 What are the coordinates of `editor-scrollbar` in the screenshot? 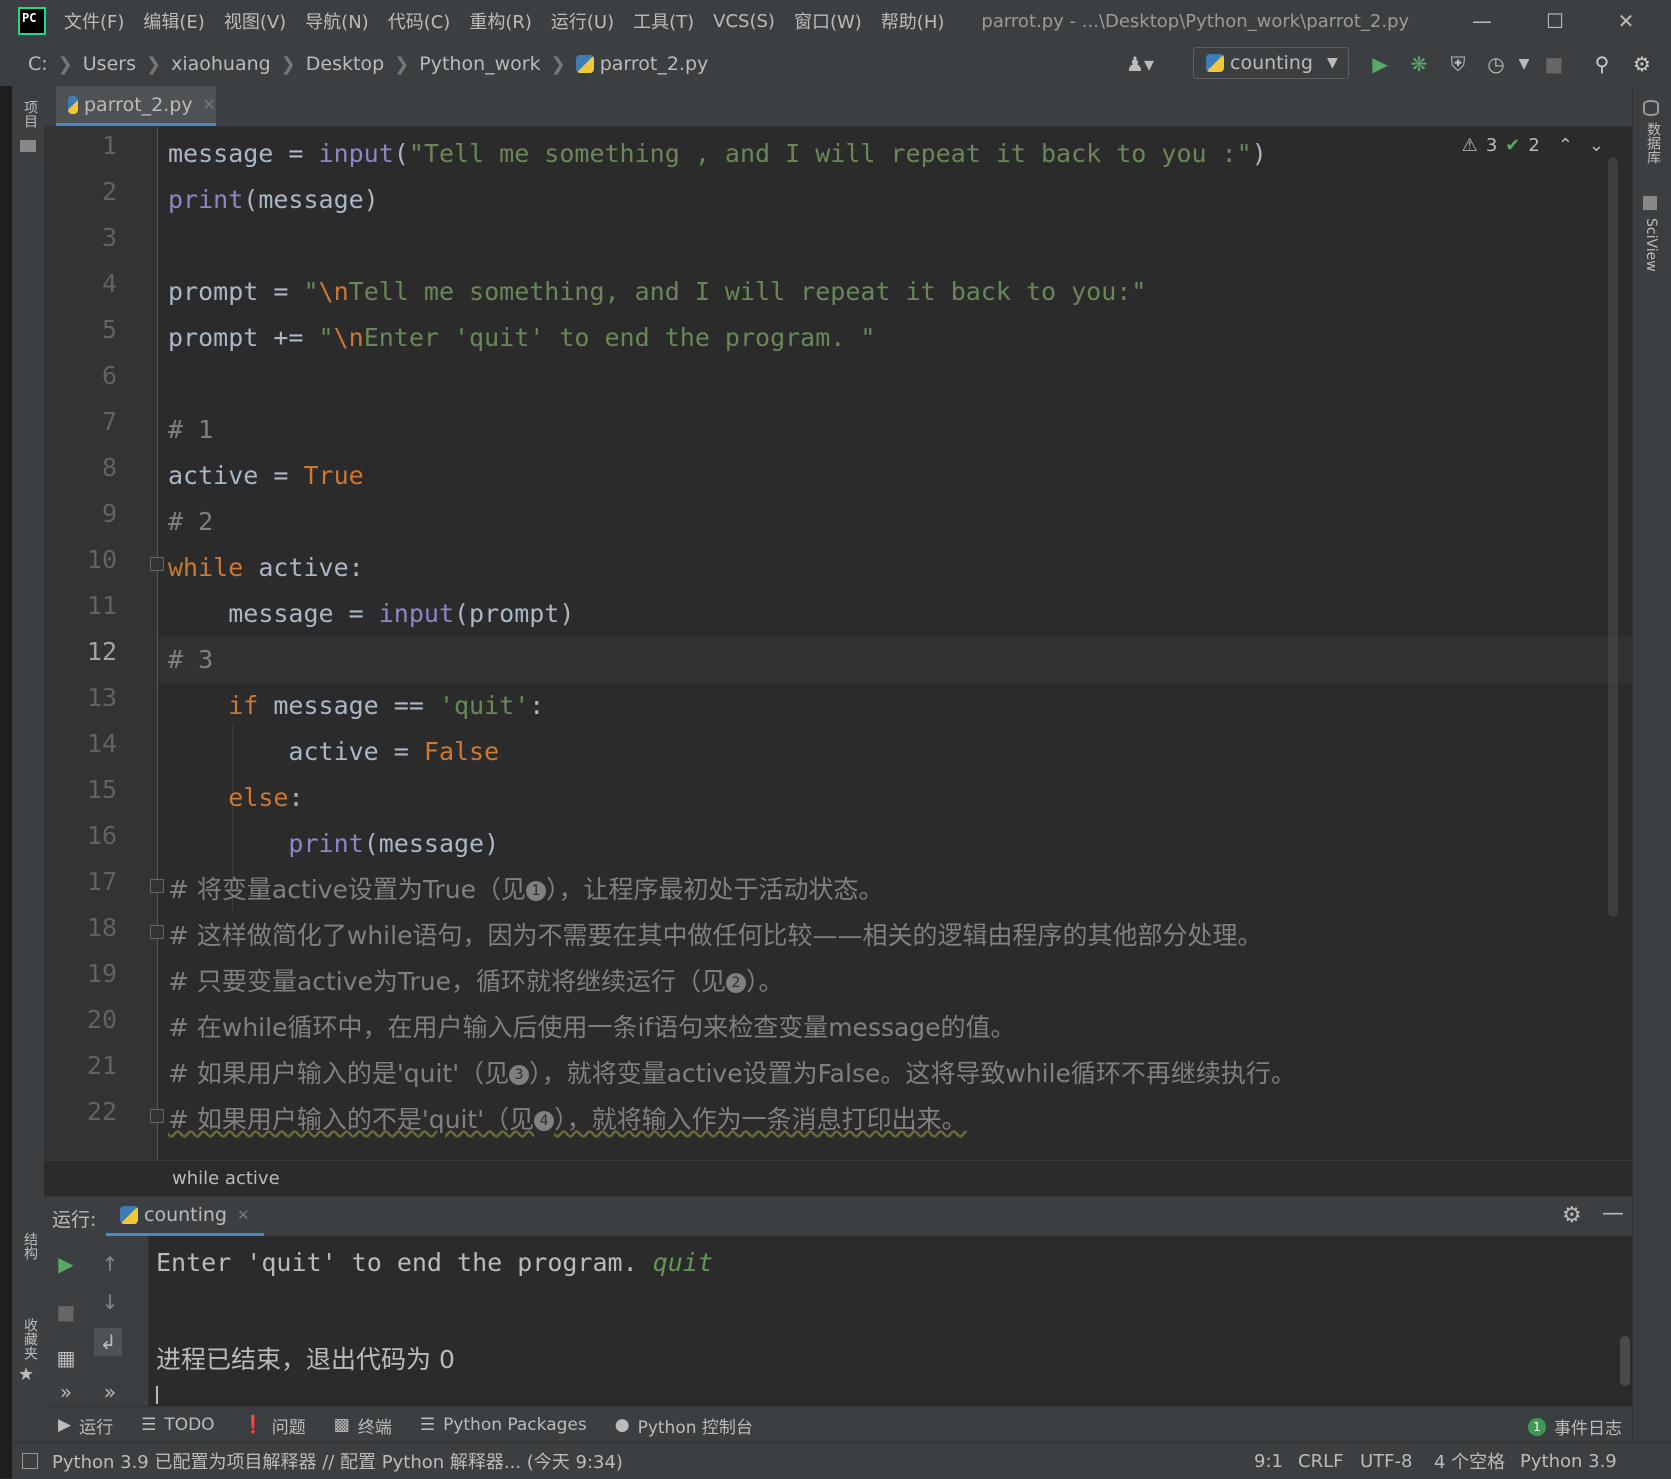 It's located at (1613, 537).